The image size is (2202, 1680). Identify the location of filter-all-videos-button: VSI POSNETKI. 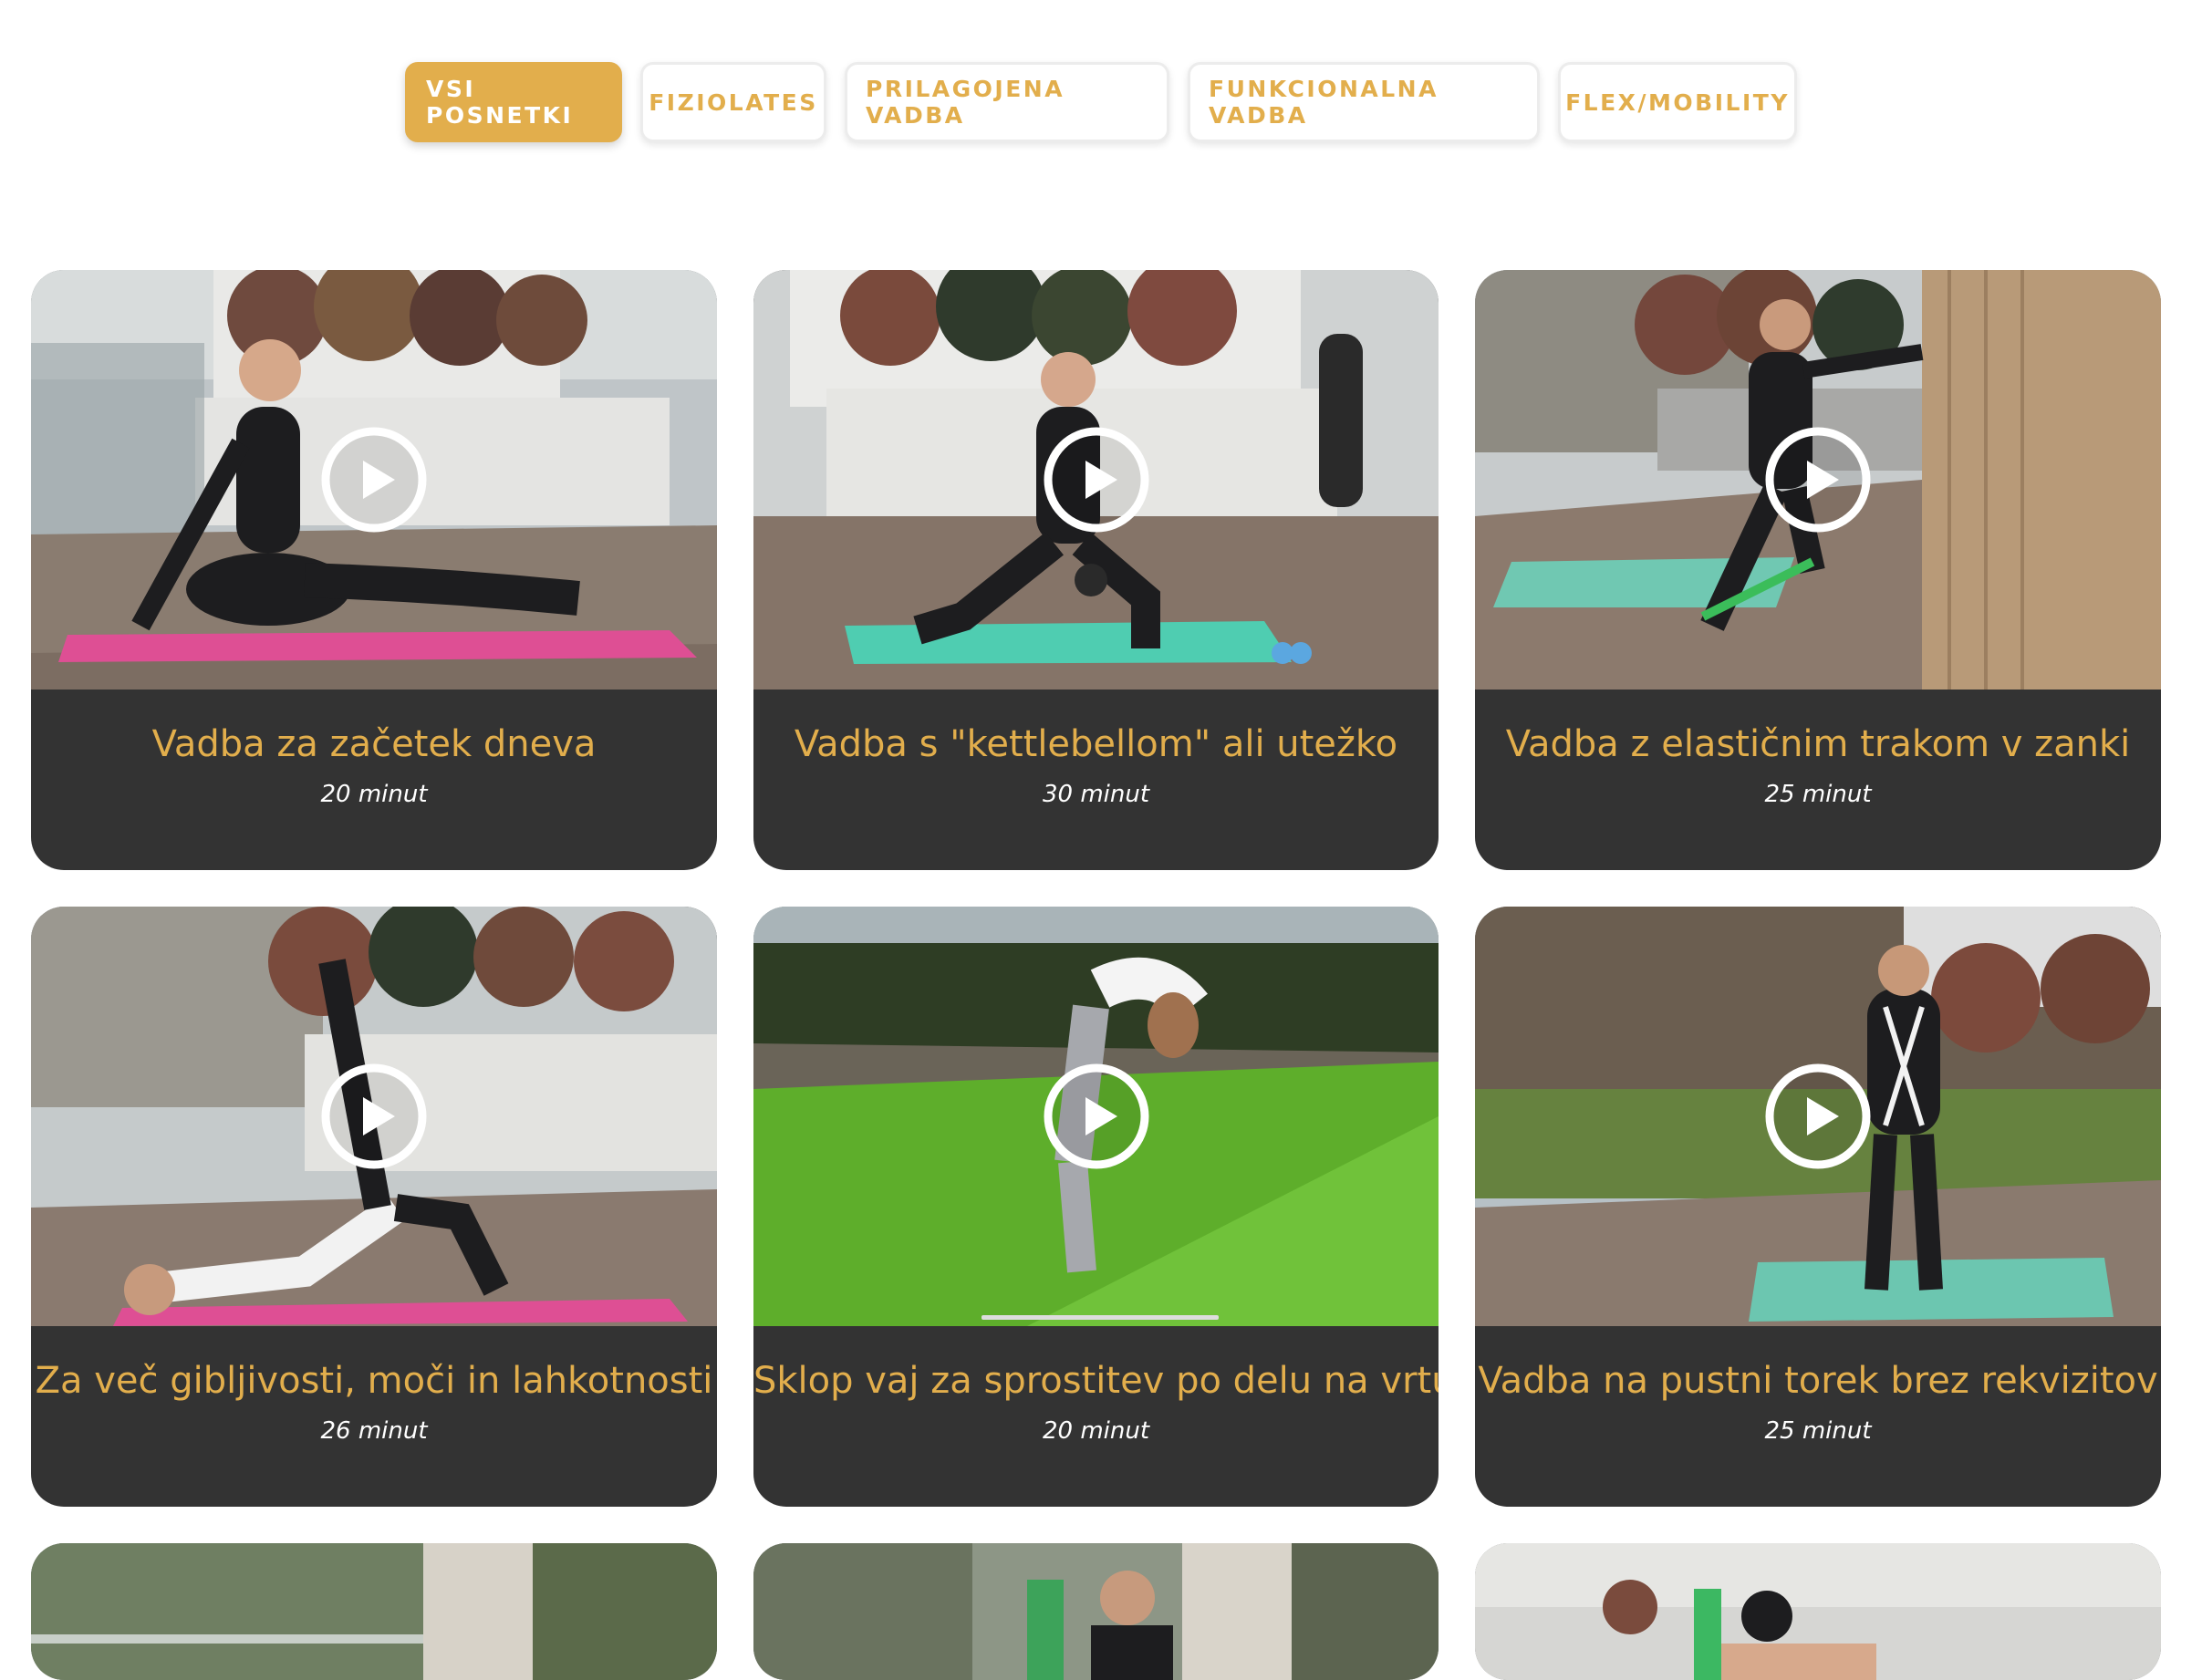
(514, 102).